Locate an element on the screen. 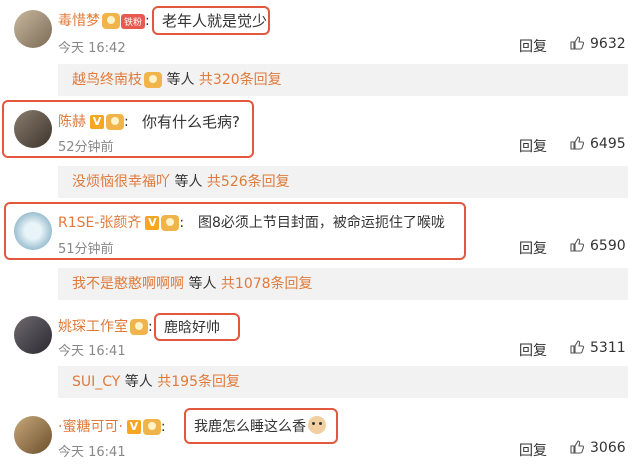 This screenshot has width=640, height=470. reply-count-link: 共320条回复 is located at coordinates (240, 80).